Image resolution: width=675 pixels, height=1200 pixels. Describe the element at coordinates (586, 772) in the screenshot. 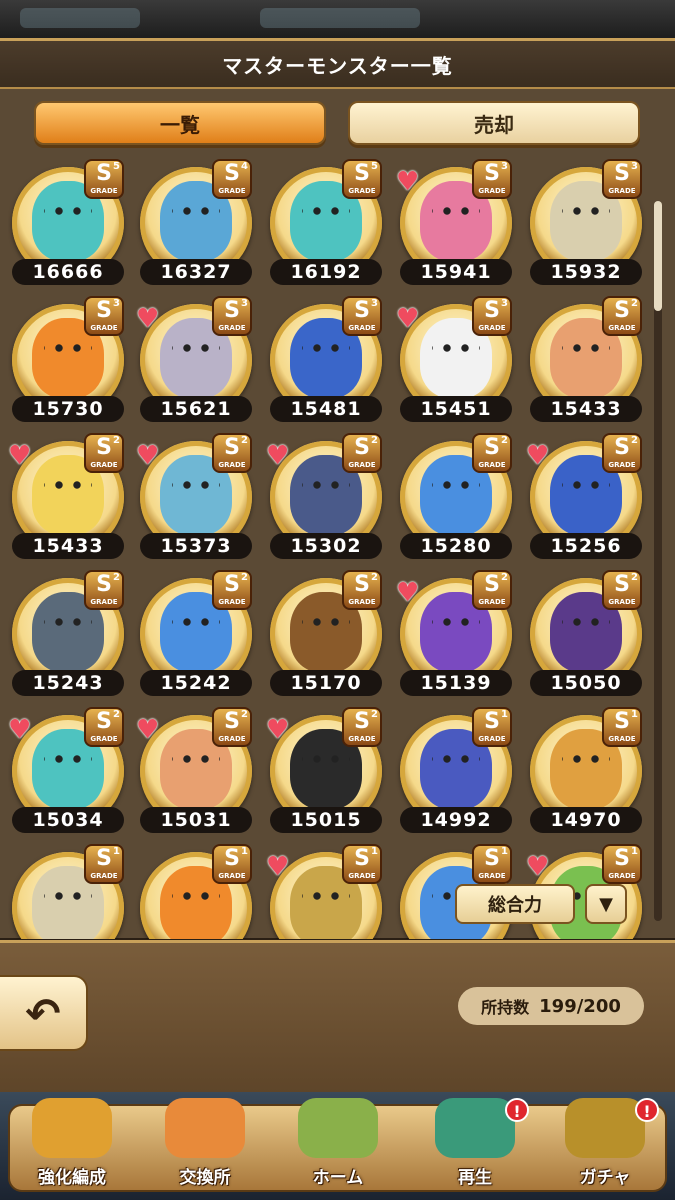

I see `monster-card: S GRADE 1 14970` at that location.